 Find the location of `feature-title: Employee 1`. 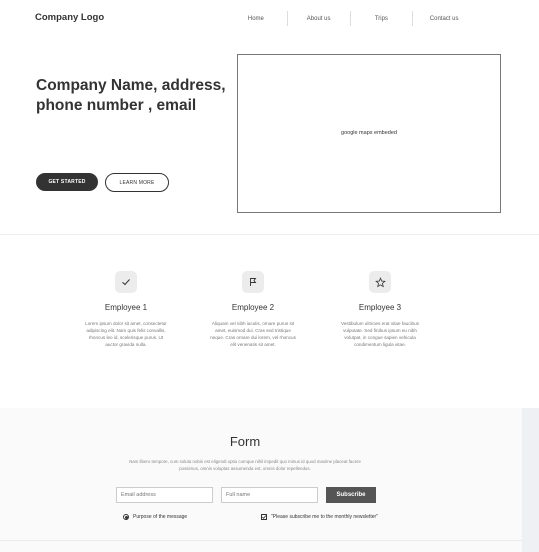

feature-title: Employee 1 is located at coordinates (126, 307).